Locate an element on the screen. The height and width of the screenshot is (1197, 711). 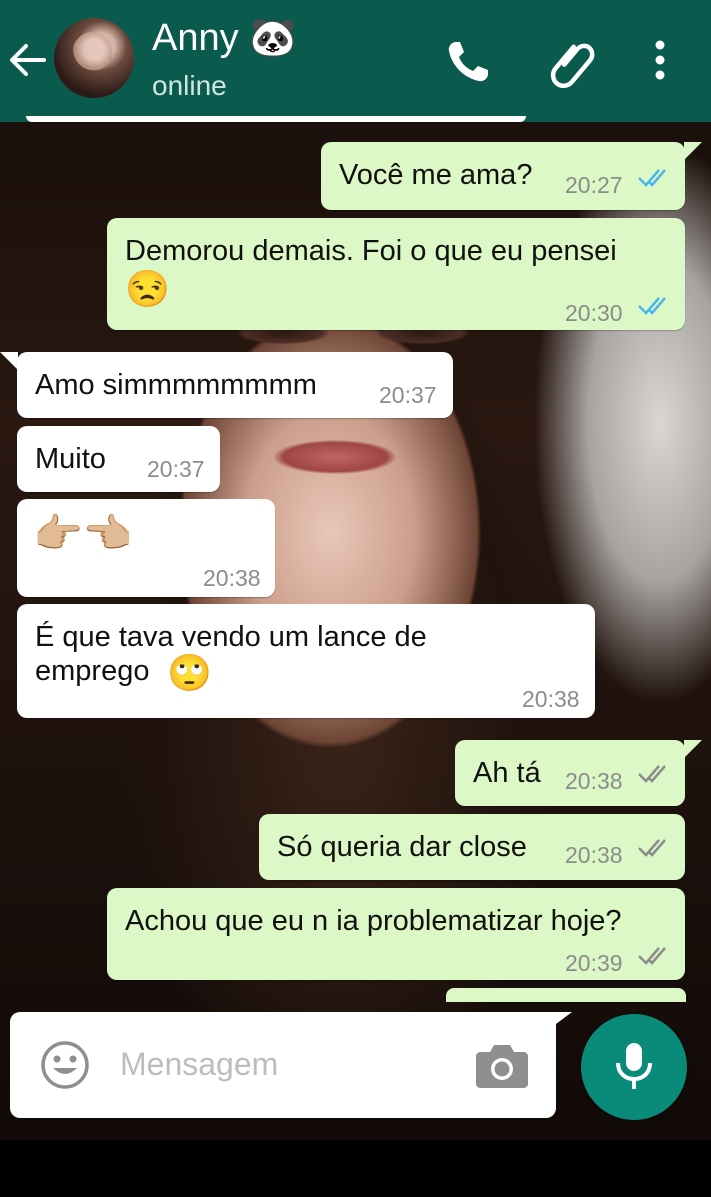
message-text: Demorou demais. Foi o que eu pensei is located at coordinates (371, 251).